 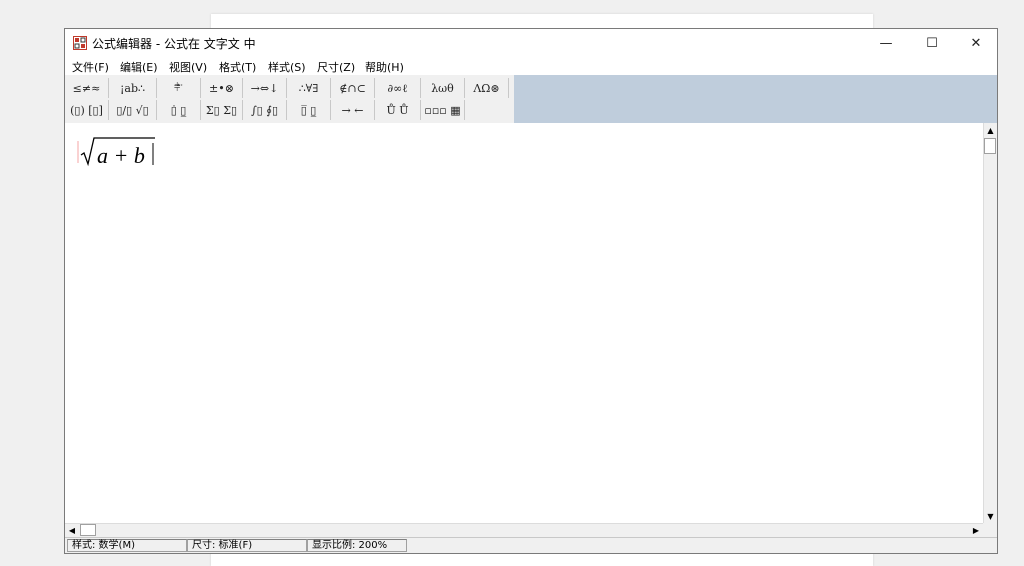 I want to click on spaces-ellipses-button: ¡ab∴, so click(x=133, y=88).